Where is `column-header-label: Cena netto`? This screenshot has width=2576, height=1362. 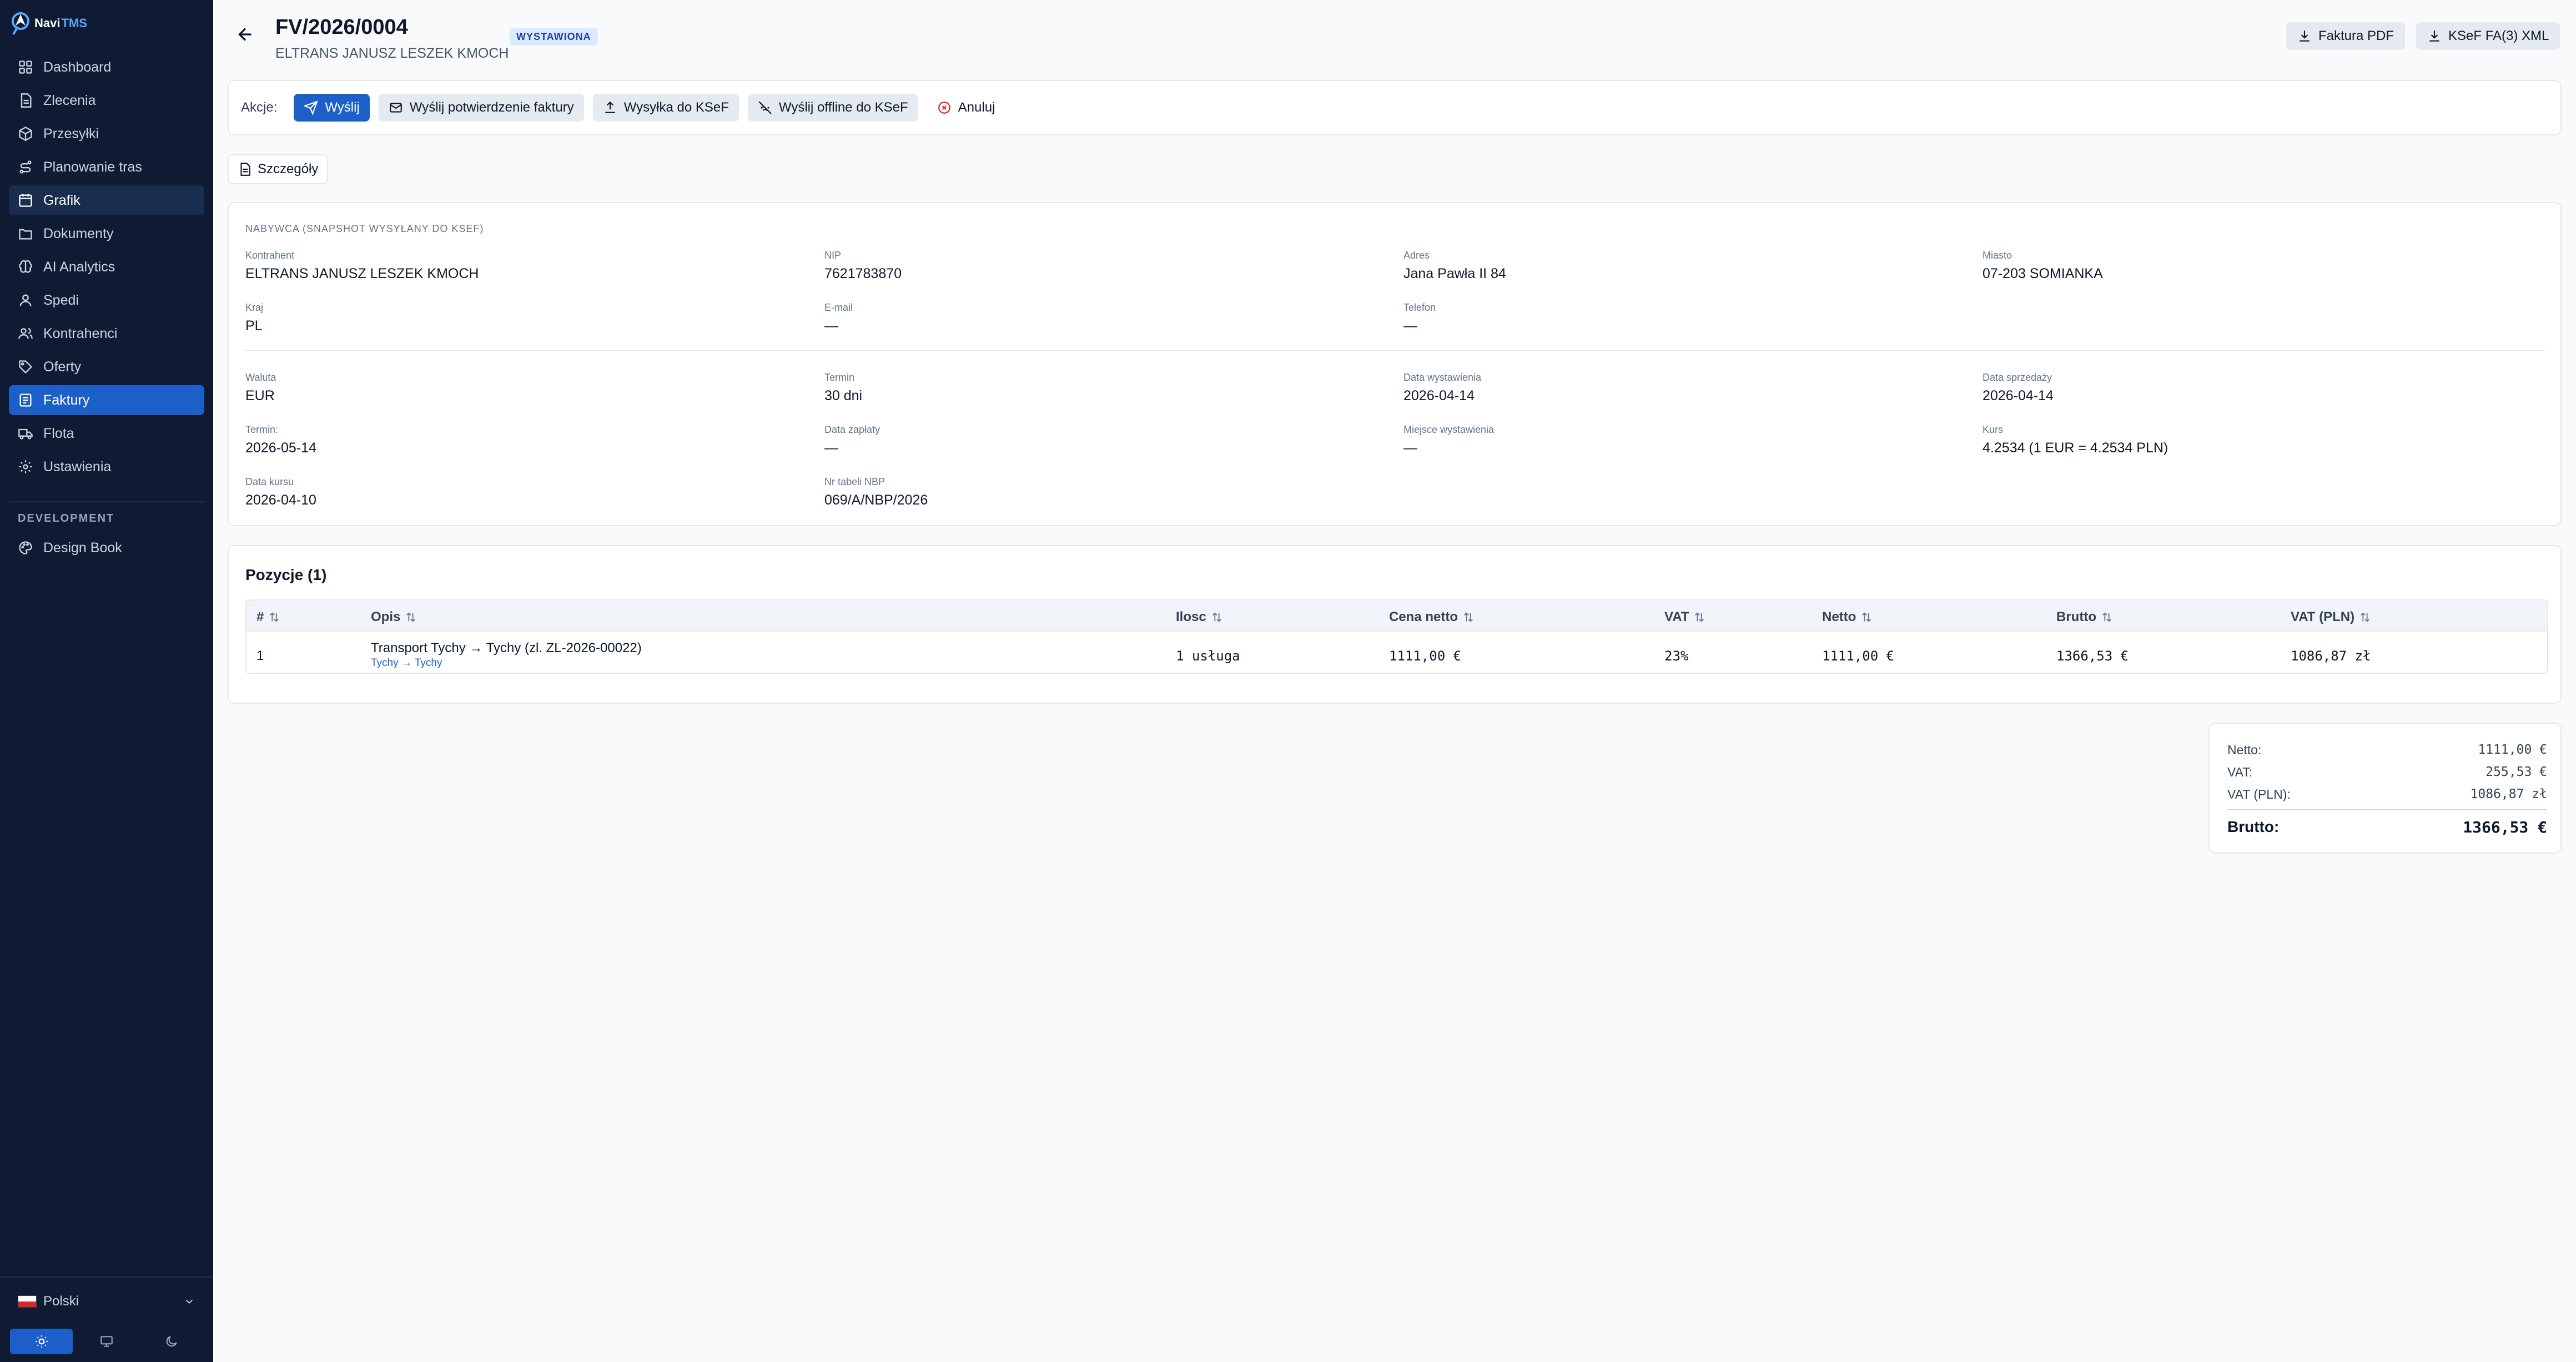 column-header-label: Cena netto is located at coordinates (1424, 616).